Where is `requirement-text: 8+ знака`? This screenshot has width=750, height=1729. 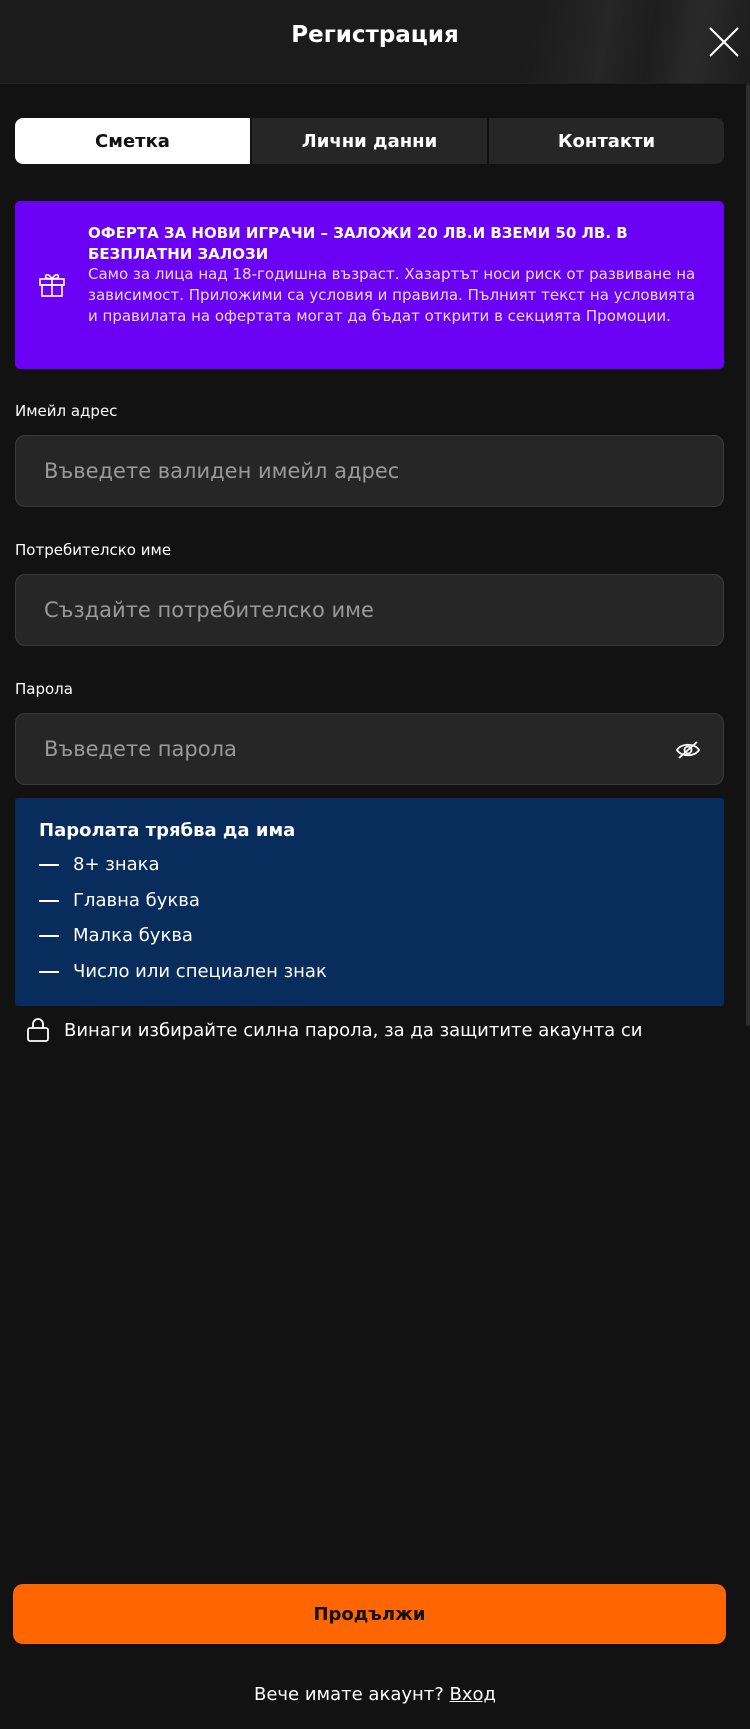
requirement-text: 8+ знака is located at coordinates (116, 864).